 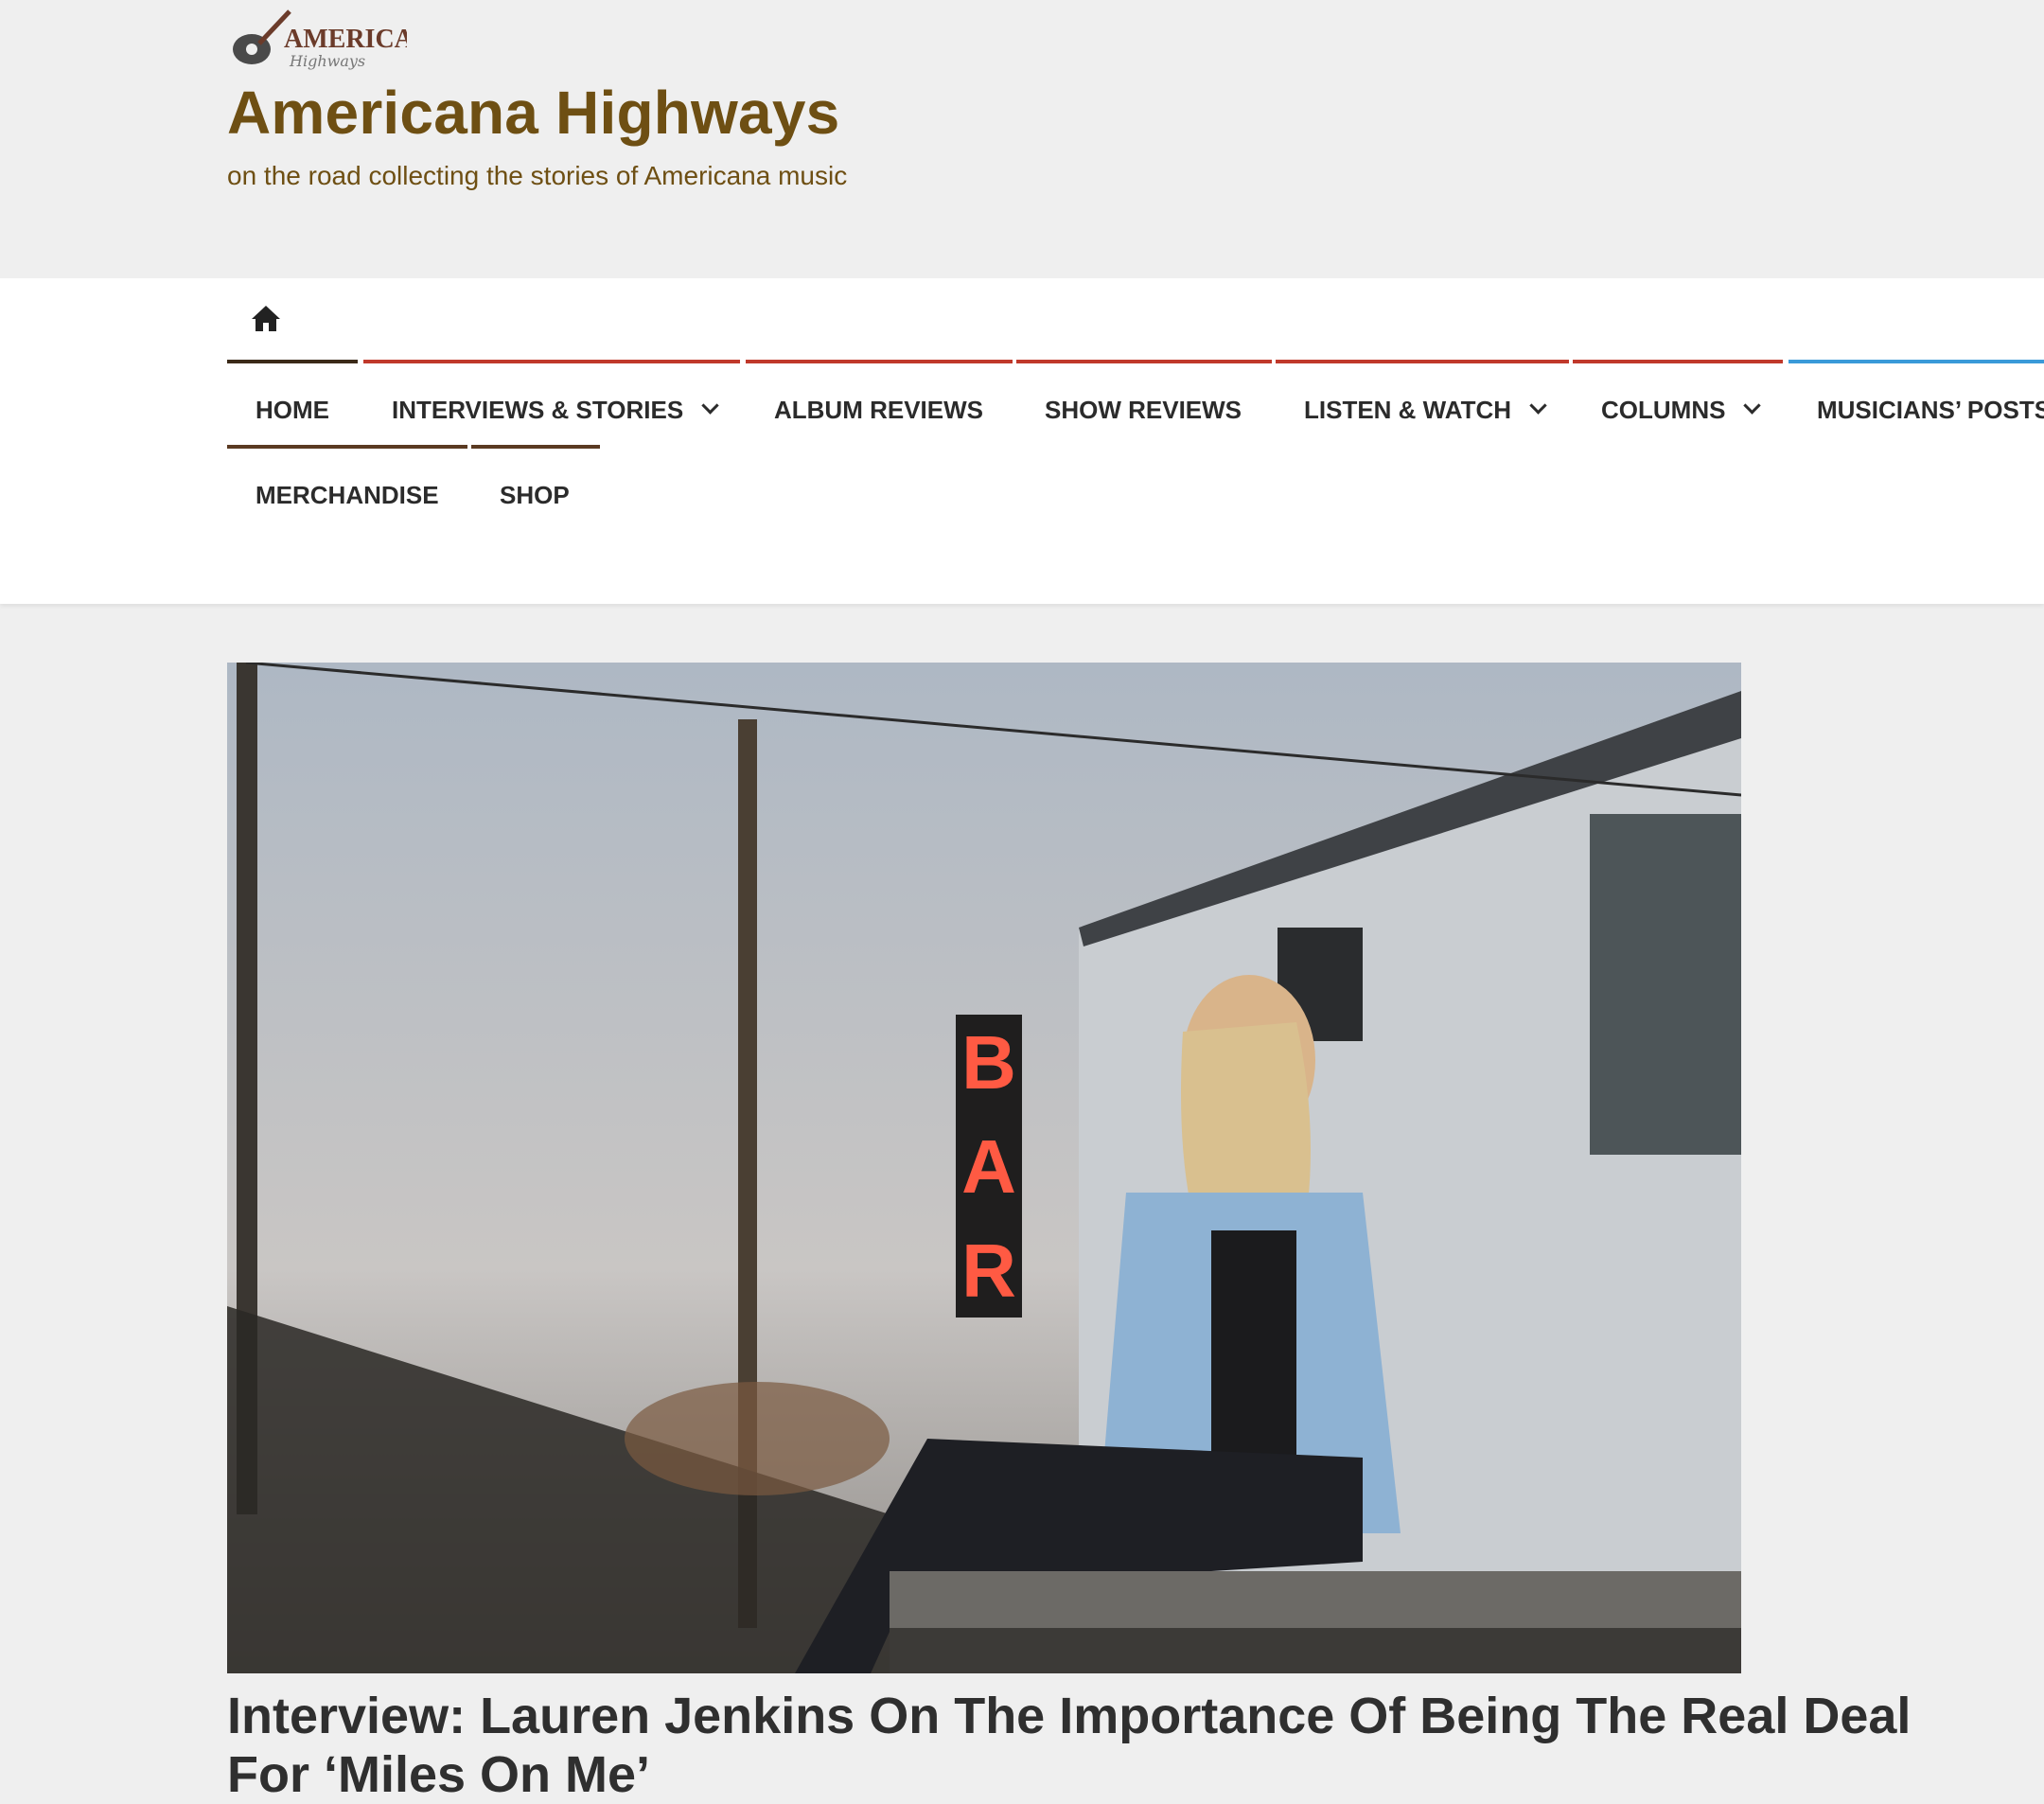 I want to click on nav-item-home: HOME, so click(x=292, y=399).